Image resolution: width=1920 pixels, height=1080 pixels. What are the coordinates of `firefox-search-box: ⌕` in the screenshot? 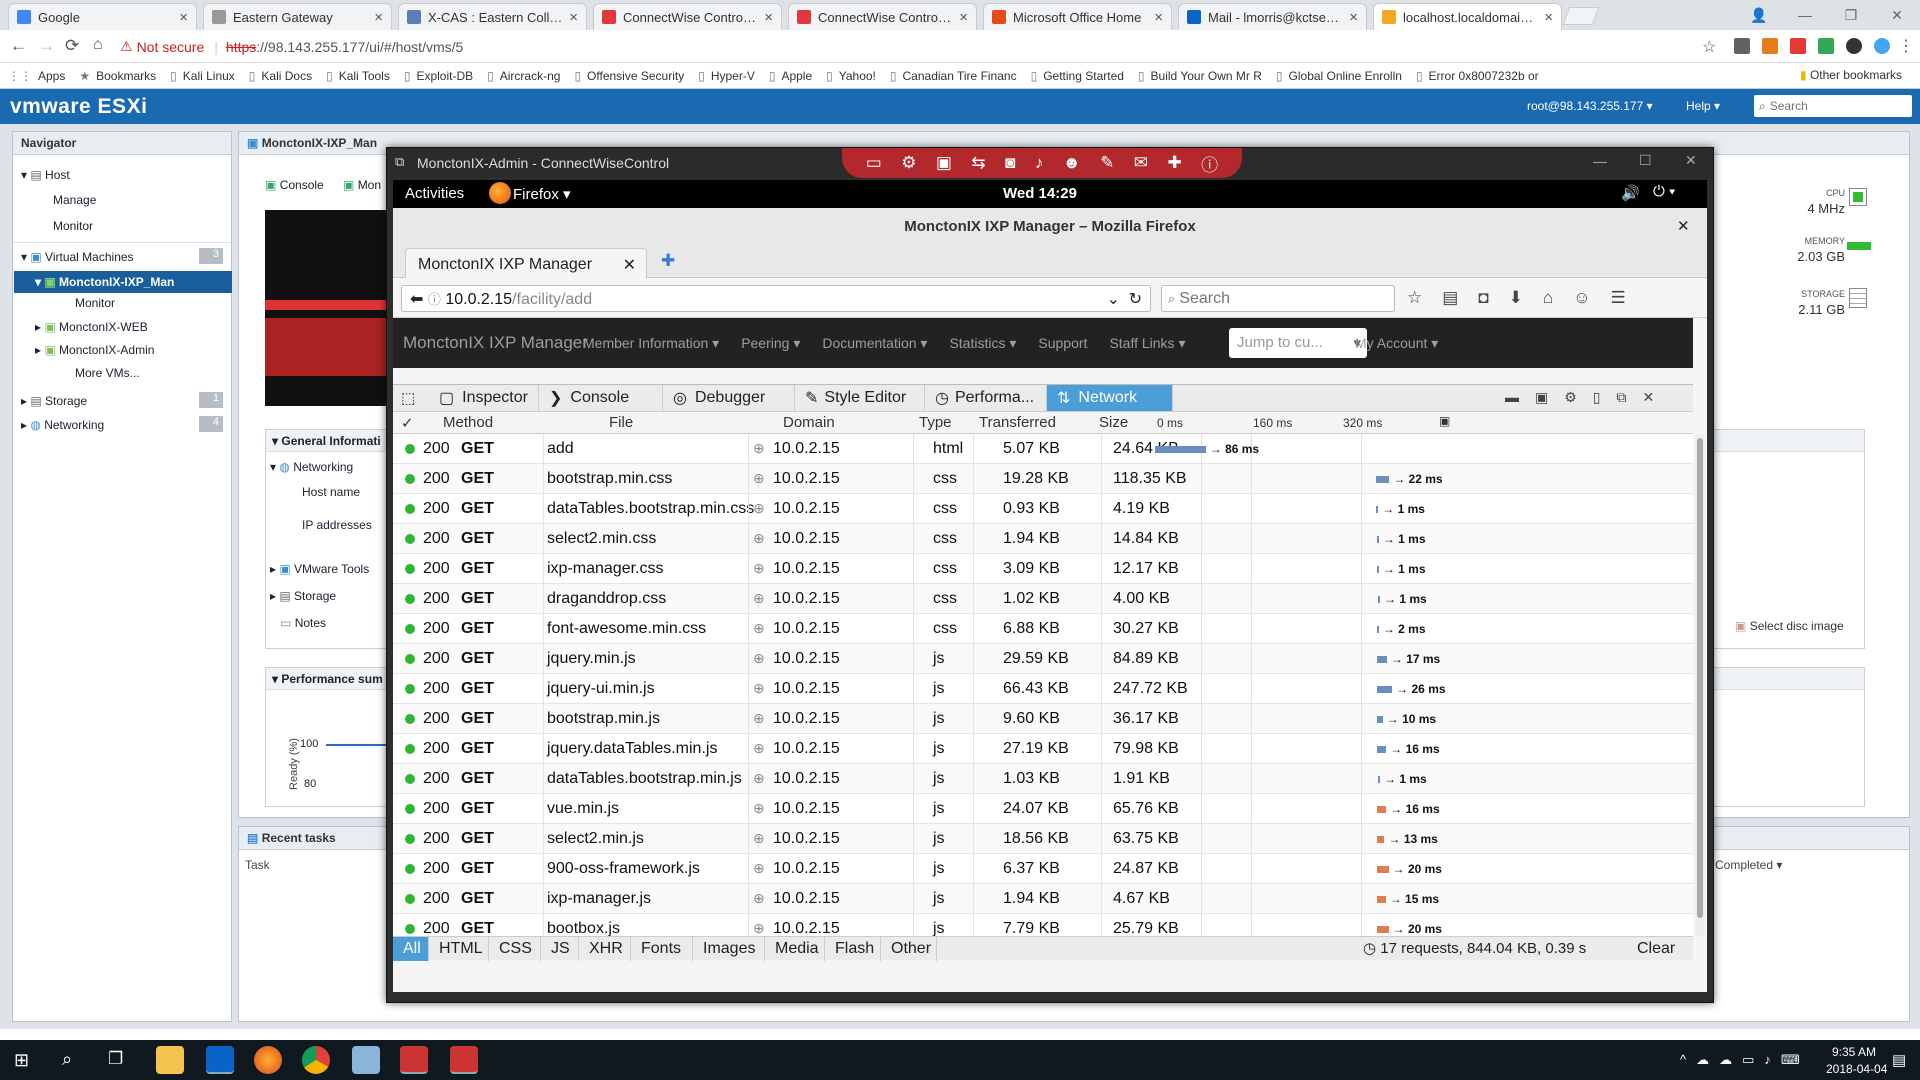 It's located at (1278, 298).